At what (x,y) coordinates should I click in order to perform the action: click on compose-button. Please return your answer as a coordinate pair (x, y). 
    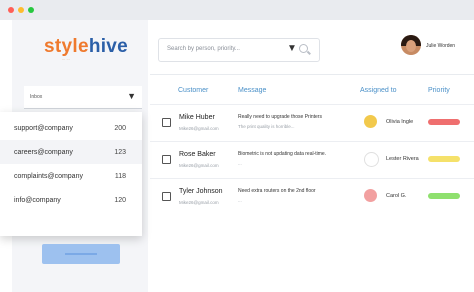
    Looking at the image, I should click on (81, 254).